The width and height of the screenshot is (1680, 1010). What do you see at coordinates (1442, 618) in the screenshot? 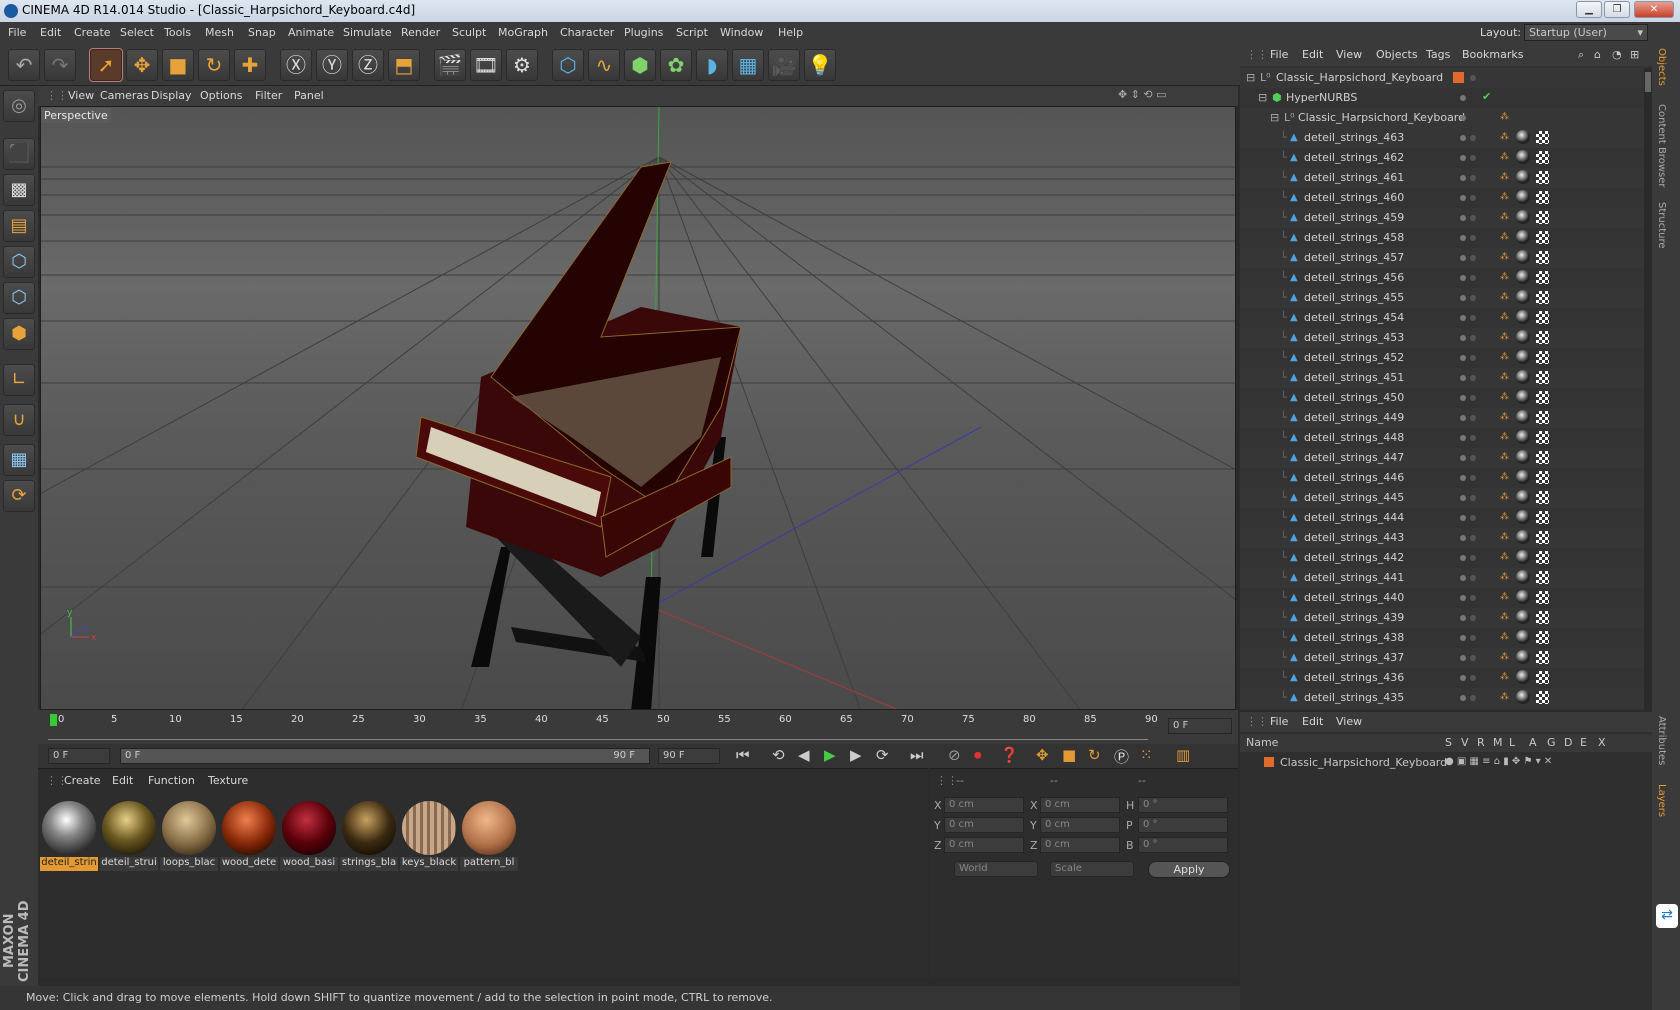
I see `tree-row-string: └ ▲ deteil_strings_439 ⁂` at bounding box center [1442, 618].